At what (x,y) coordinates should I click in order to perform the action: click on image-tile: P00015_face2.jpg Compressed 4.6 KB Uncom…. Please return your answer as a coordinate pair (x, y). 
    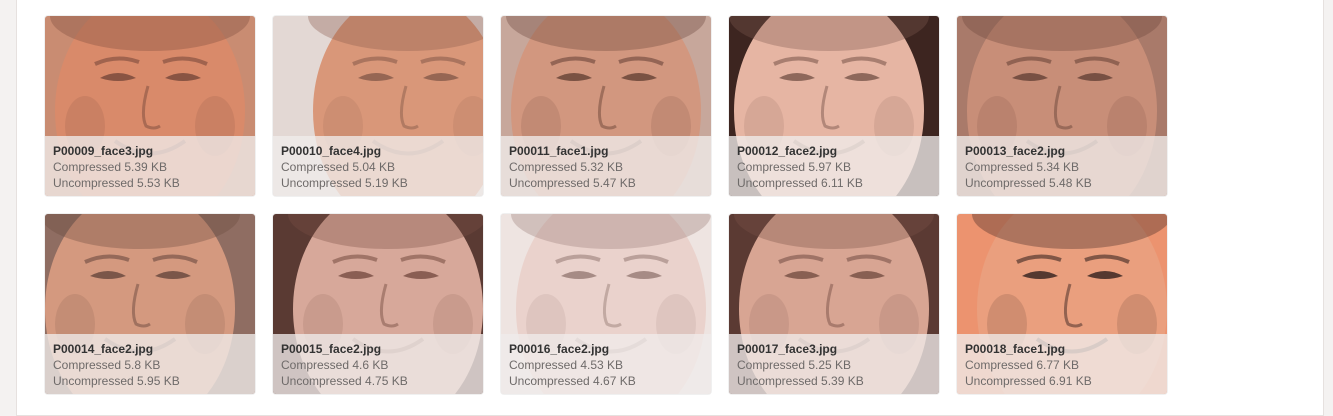
    Looking at the image, I should click on (378, 304).